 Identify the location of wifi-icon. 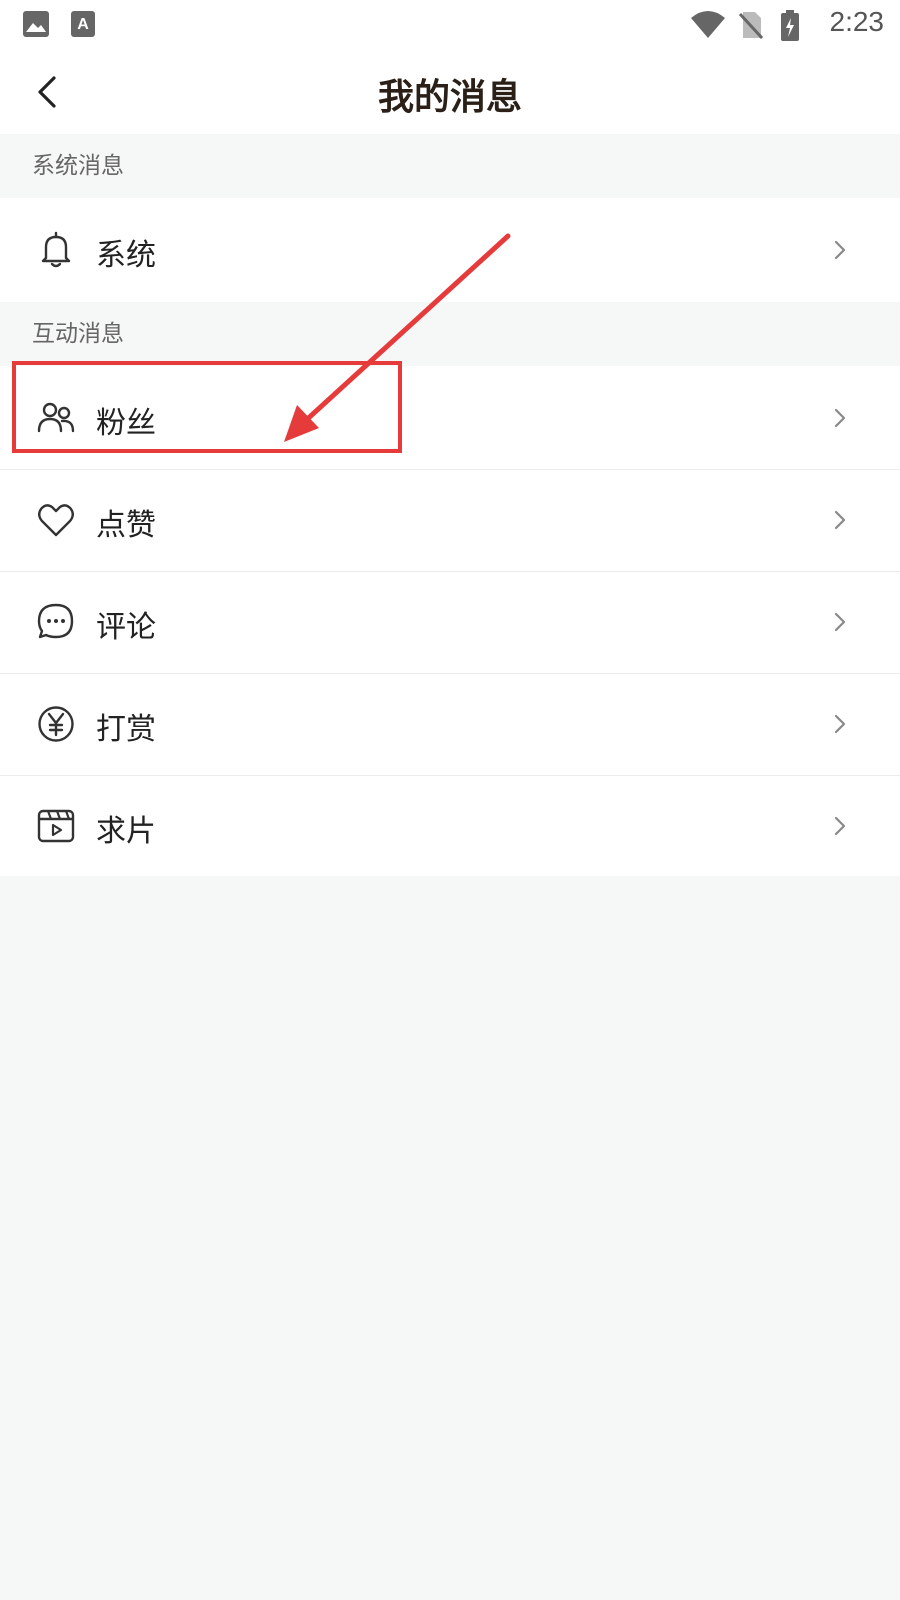
(708, 24).